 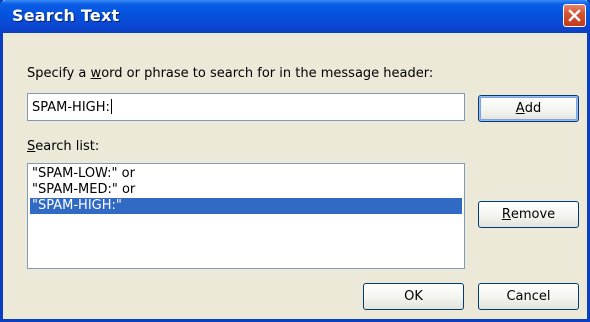 What do you see at coordinates (520, 108) in the screenshot?
I see `add-button-accelerator: A` at bounding box center [520, 108].